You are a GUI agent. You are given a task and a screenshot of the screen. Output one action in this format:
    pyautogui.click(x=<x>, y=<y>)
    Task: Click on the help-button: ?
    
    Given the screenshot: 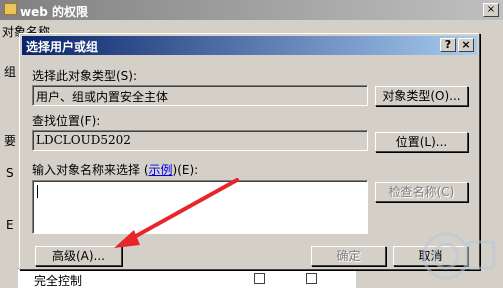 What is the action you would take?
    pyautogui.click(x=448, y=45)
    